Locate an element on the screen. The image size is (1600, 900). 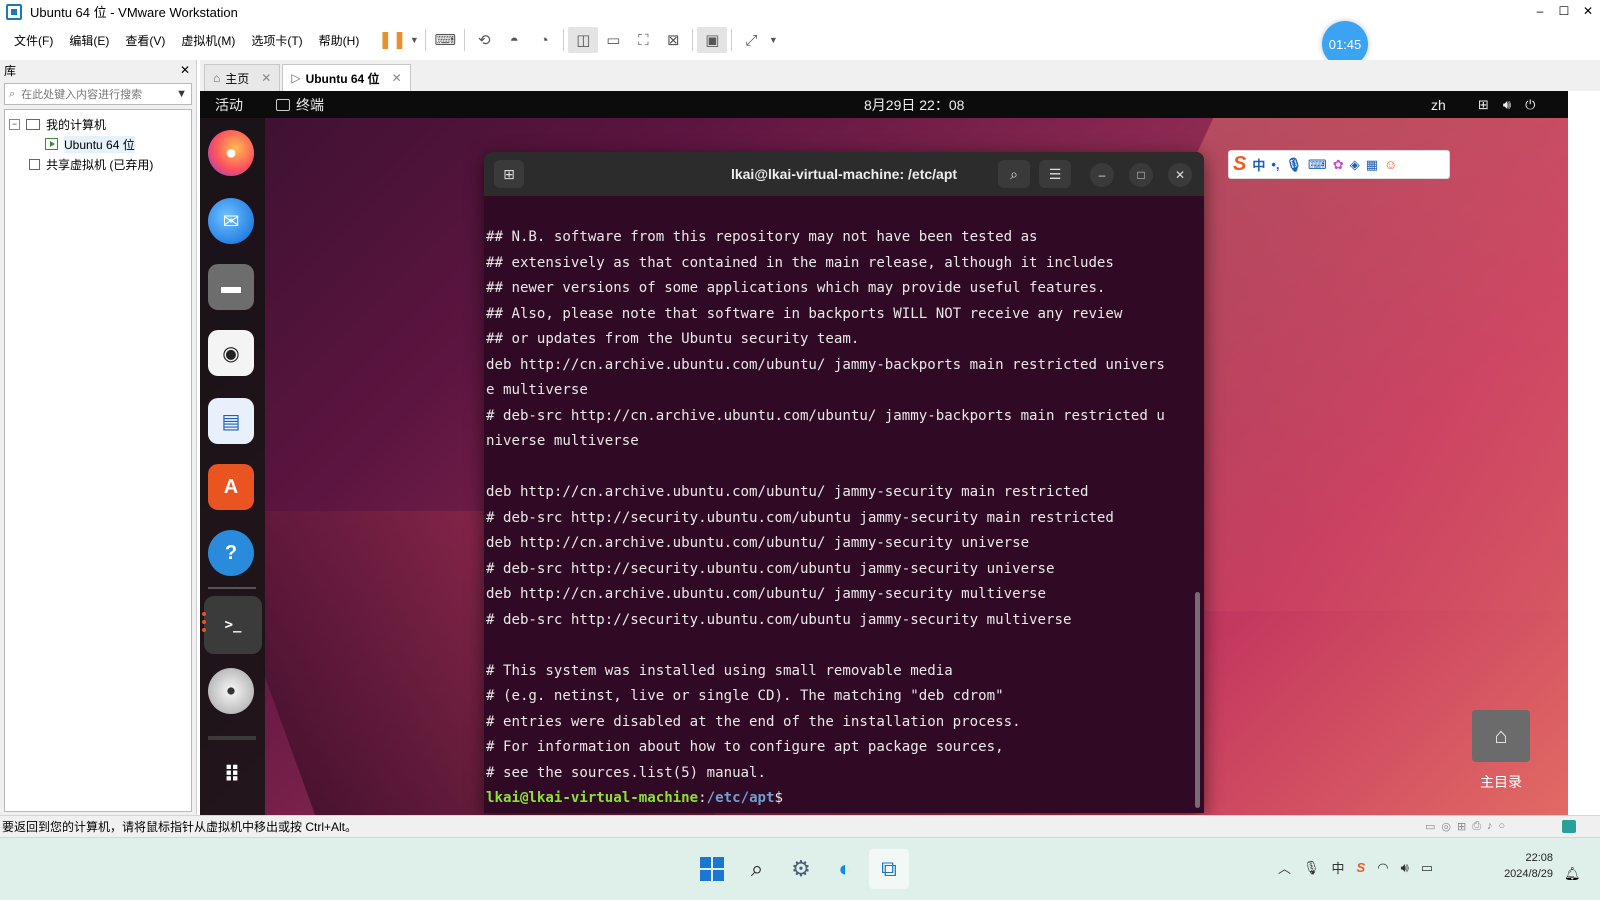
battery-icon: ▭ is located at coordinates (1427, 868).